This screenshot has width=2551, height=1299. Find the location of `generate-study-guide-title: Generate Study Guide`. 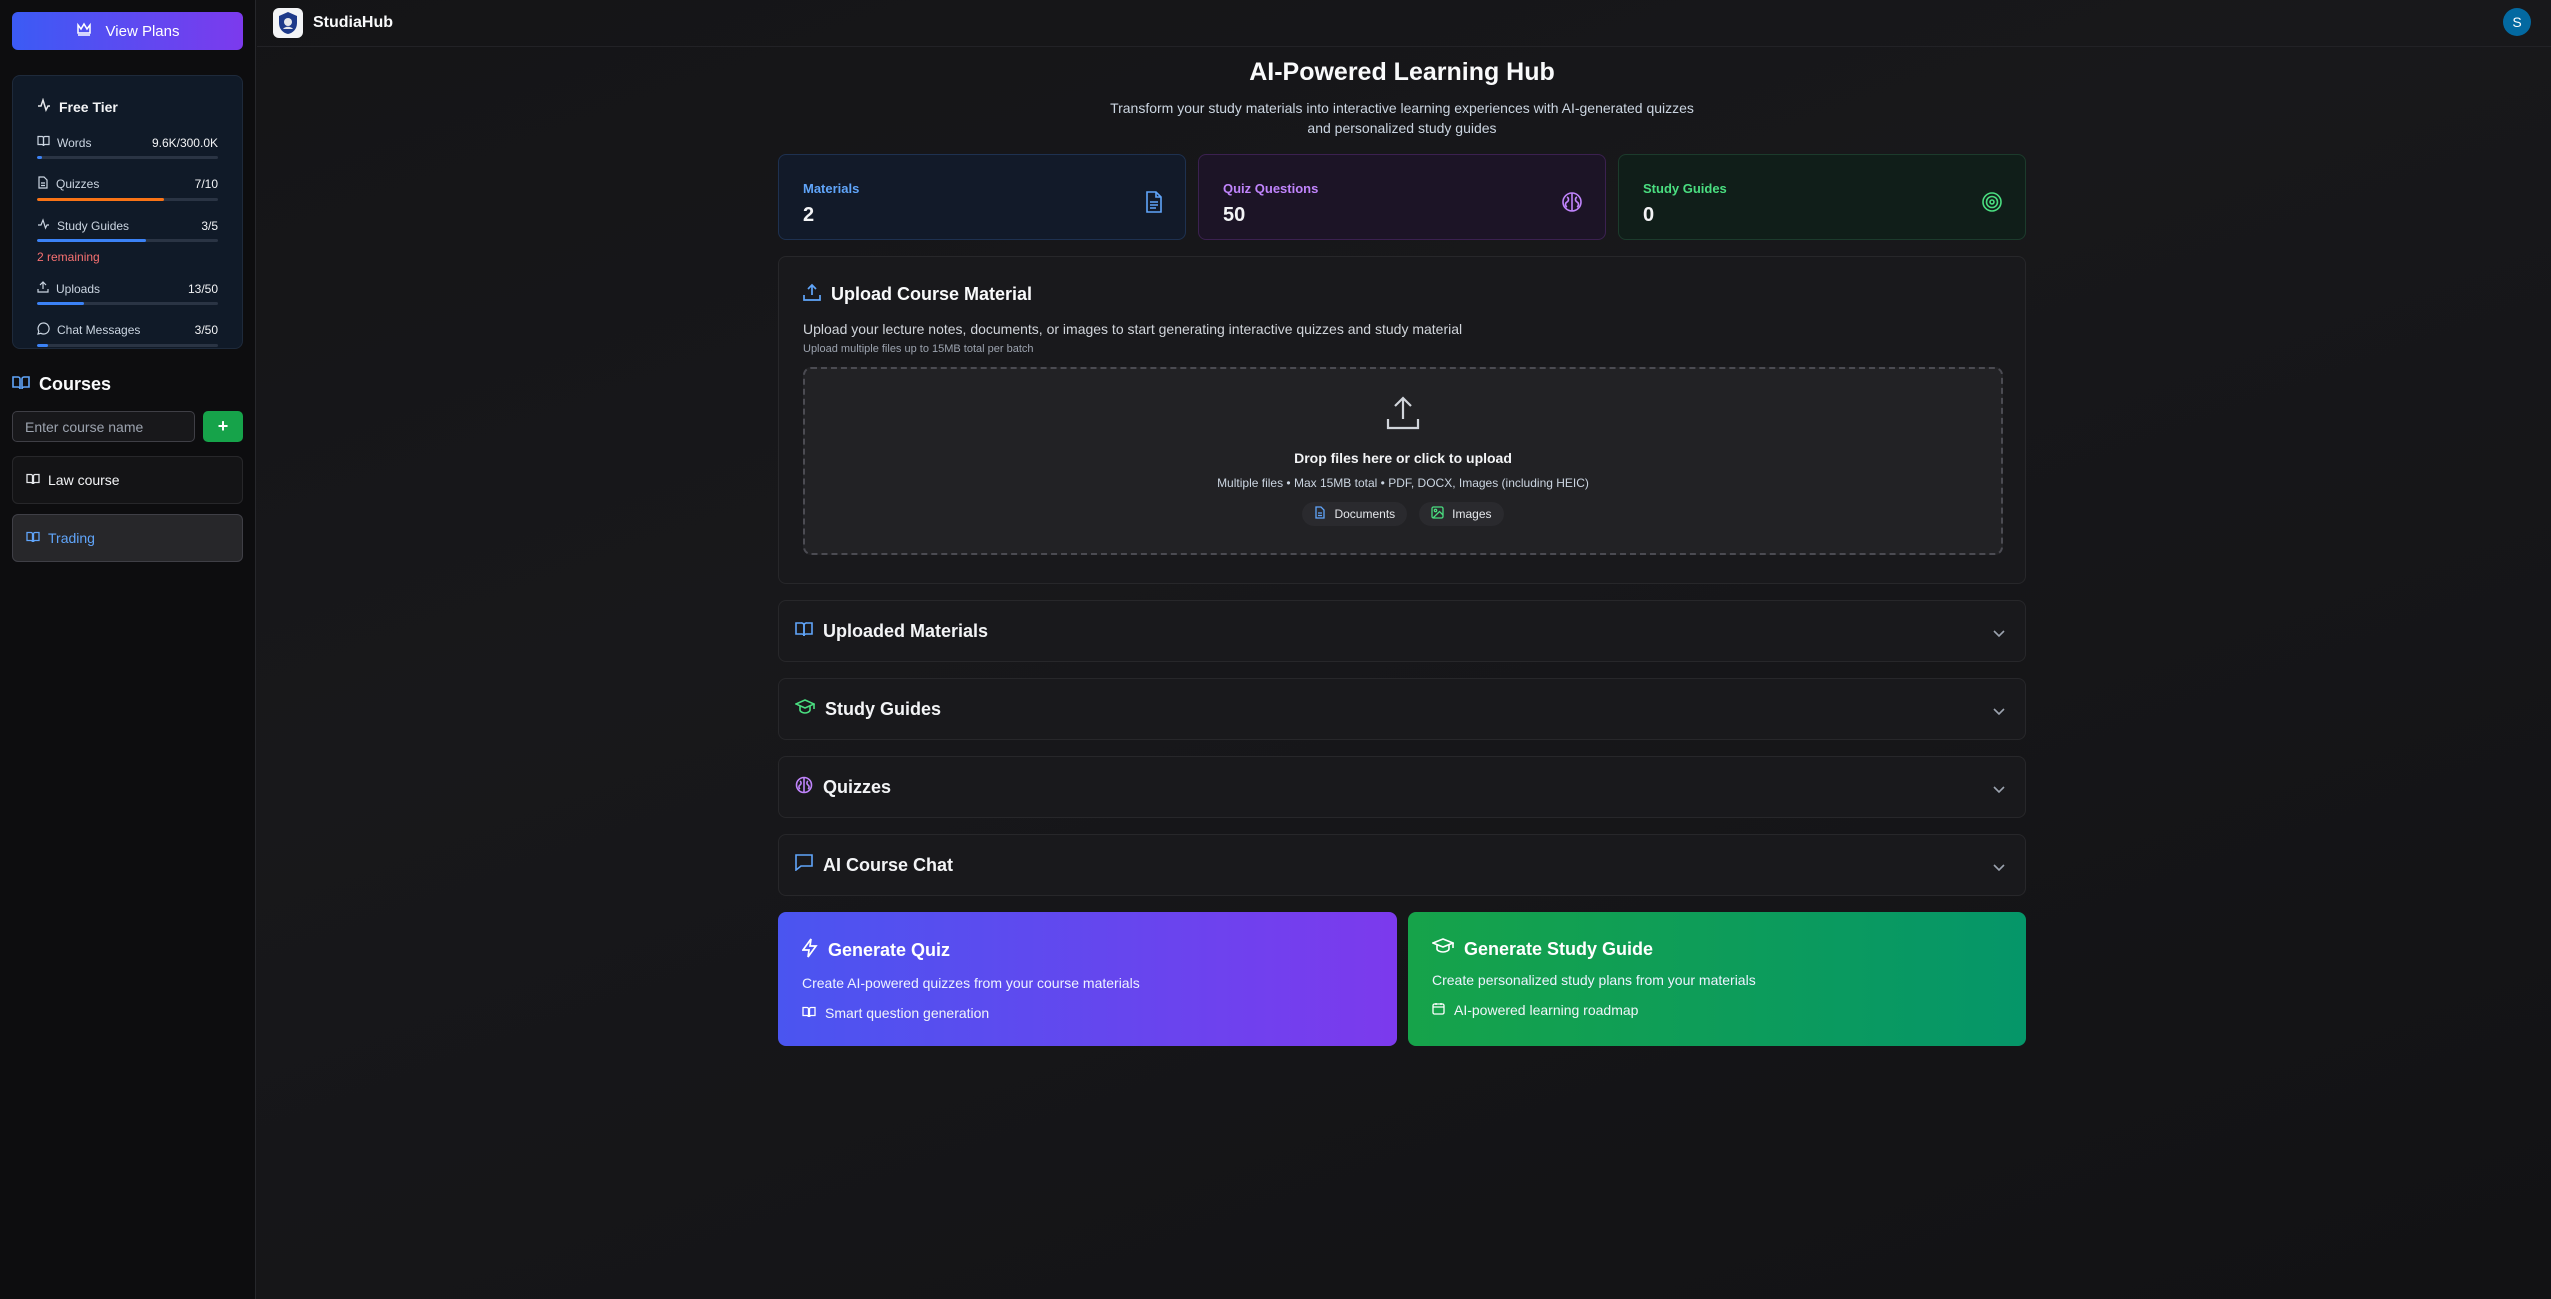

generate-study-guide-title: Generate Study Guide is located at coordinates (1559, 948).